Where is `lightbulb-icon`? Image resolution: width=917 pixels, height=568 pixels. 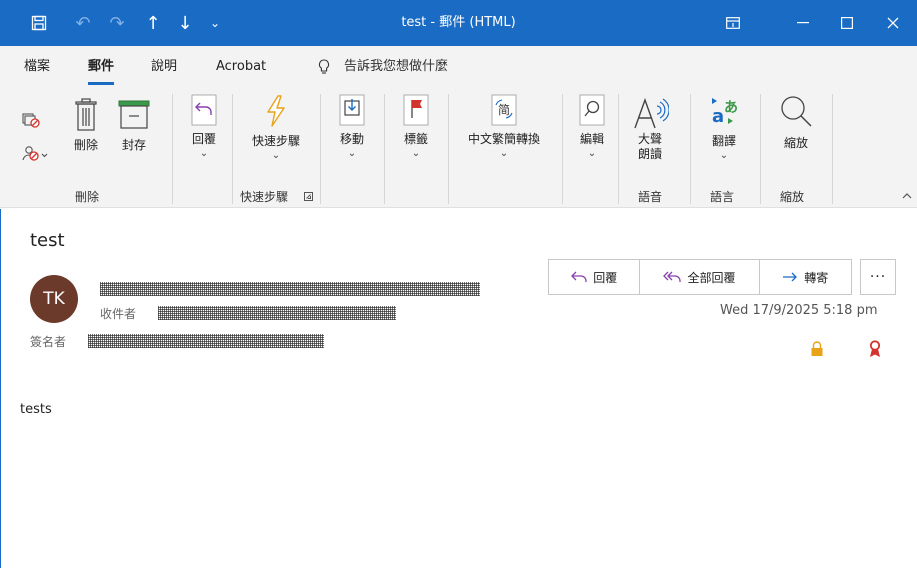
lightbulb-icon is located at coordinates (324, 66).